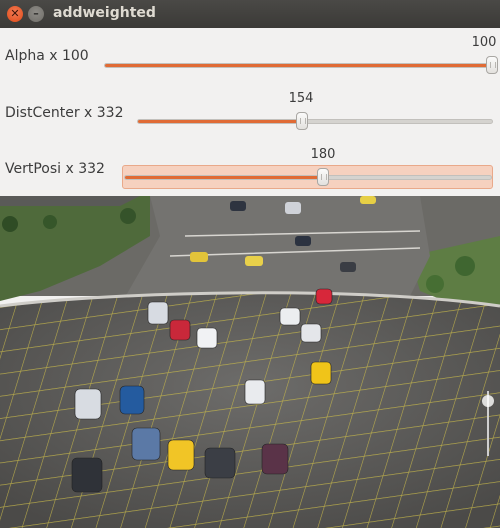 This screenshot has width=500, height=528. I want to click on trackbar-label-alpha: Alpha x 100, so click(47, 56).